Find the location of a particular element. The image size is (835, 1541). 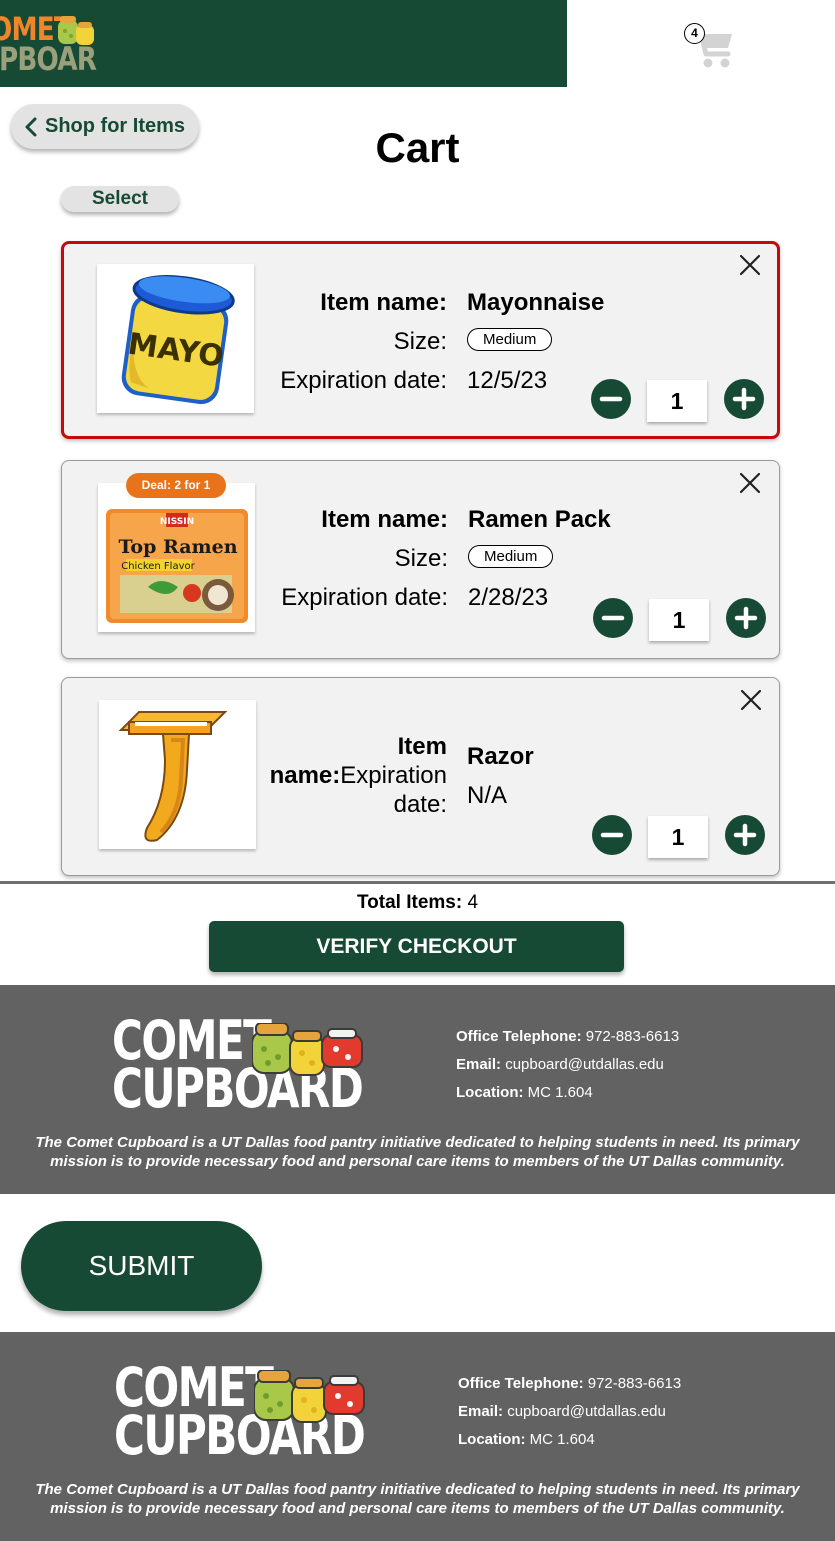

item-name: Razor is located at coordinates (500, 756).